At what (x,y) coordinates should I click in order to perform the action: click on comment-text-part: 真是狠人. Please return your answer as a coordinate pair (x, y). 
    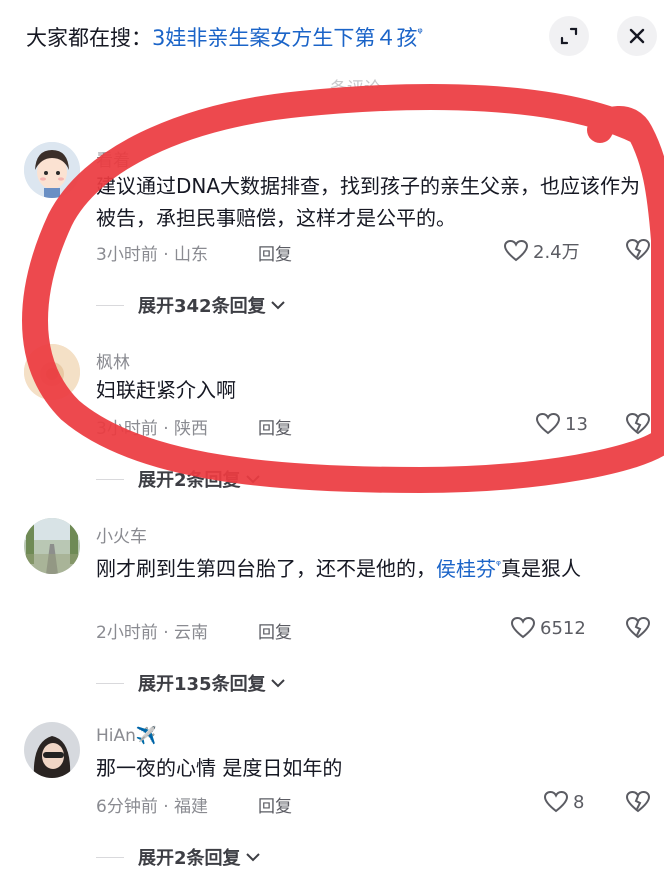
    Looking at the image, I should click on (541, 568).